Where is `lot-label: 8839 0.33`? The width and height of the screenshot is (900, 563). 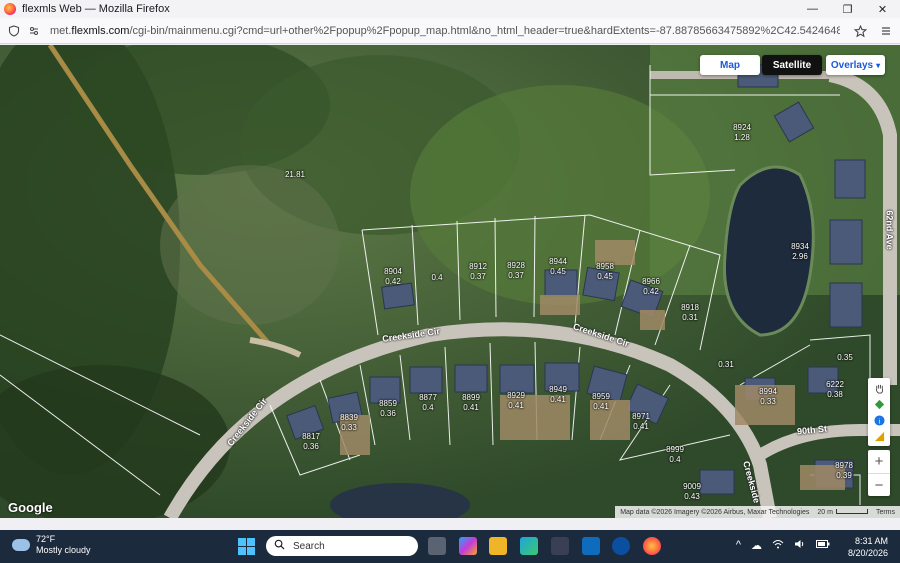 lot-label: 8839 0.33 is located at coordinates (349, 423).